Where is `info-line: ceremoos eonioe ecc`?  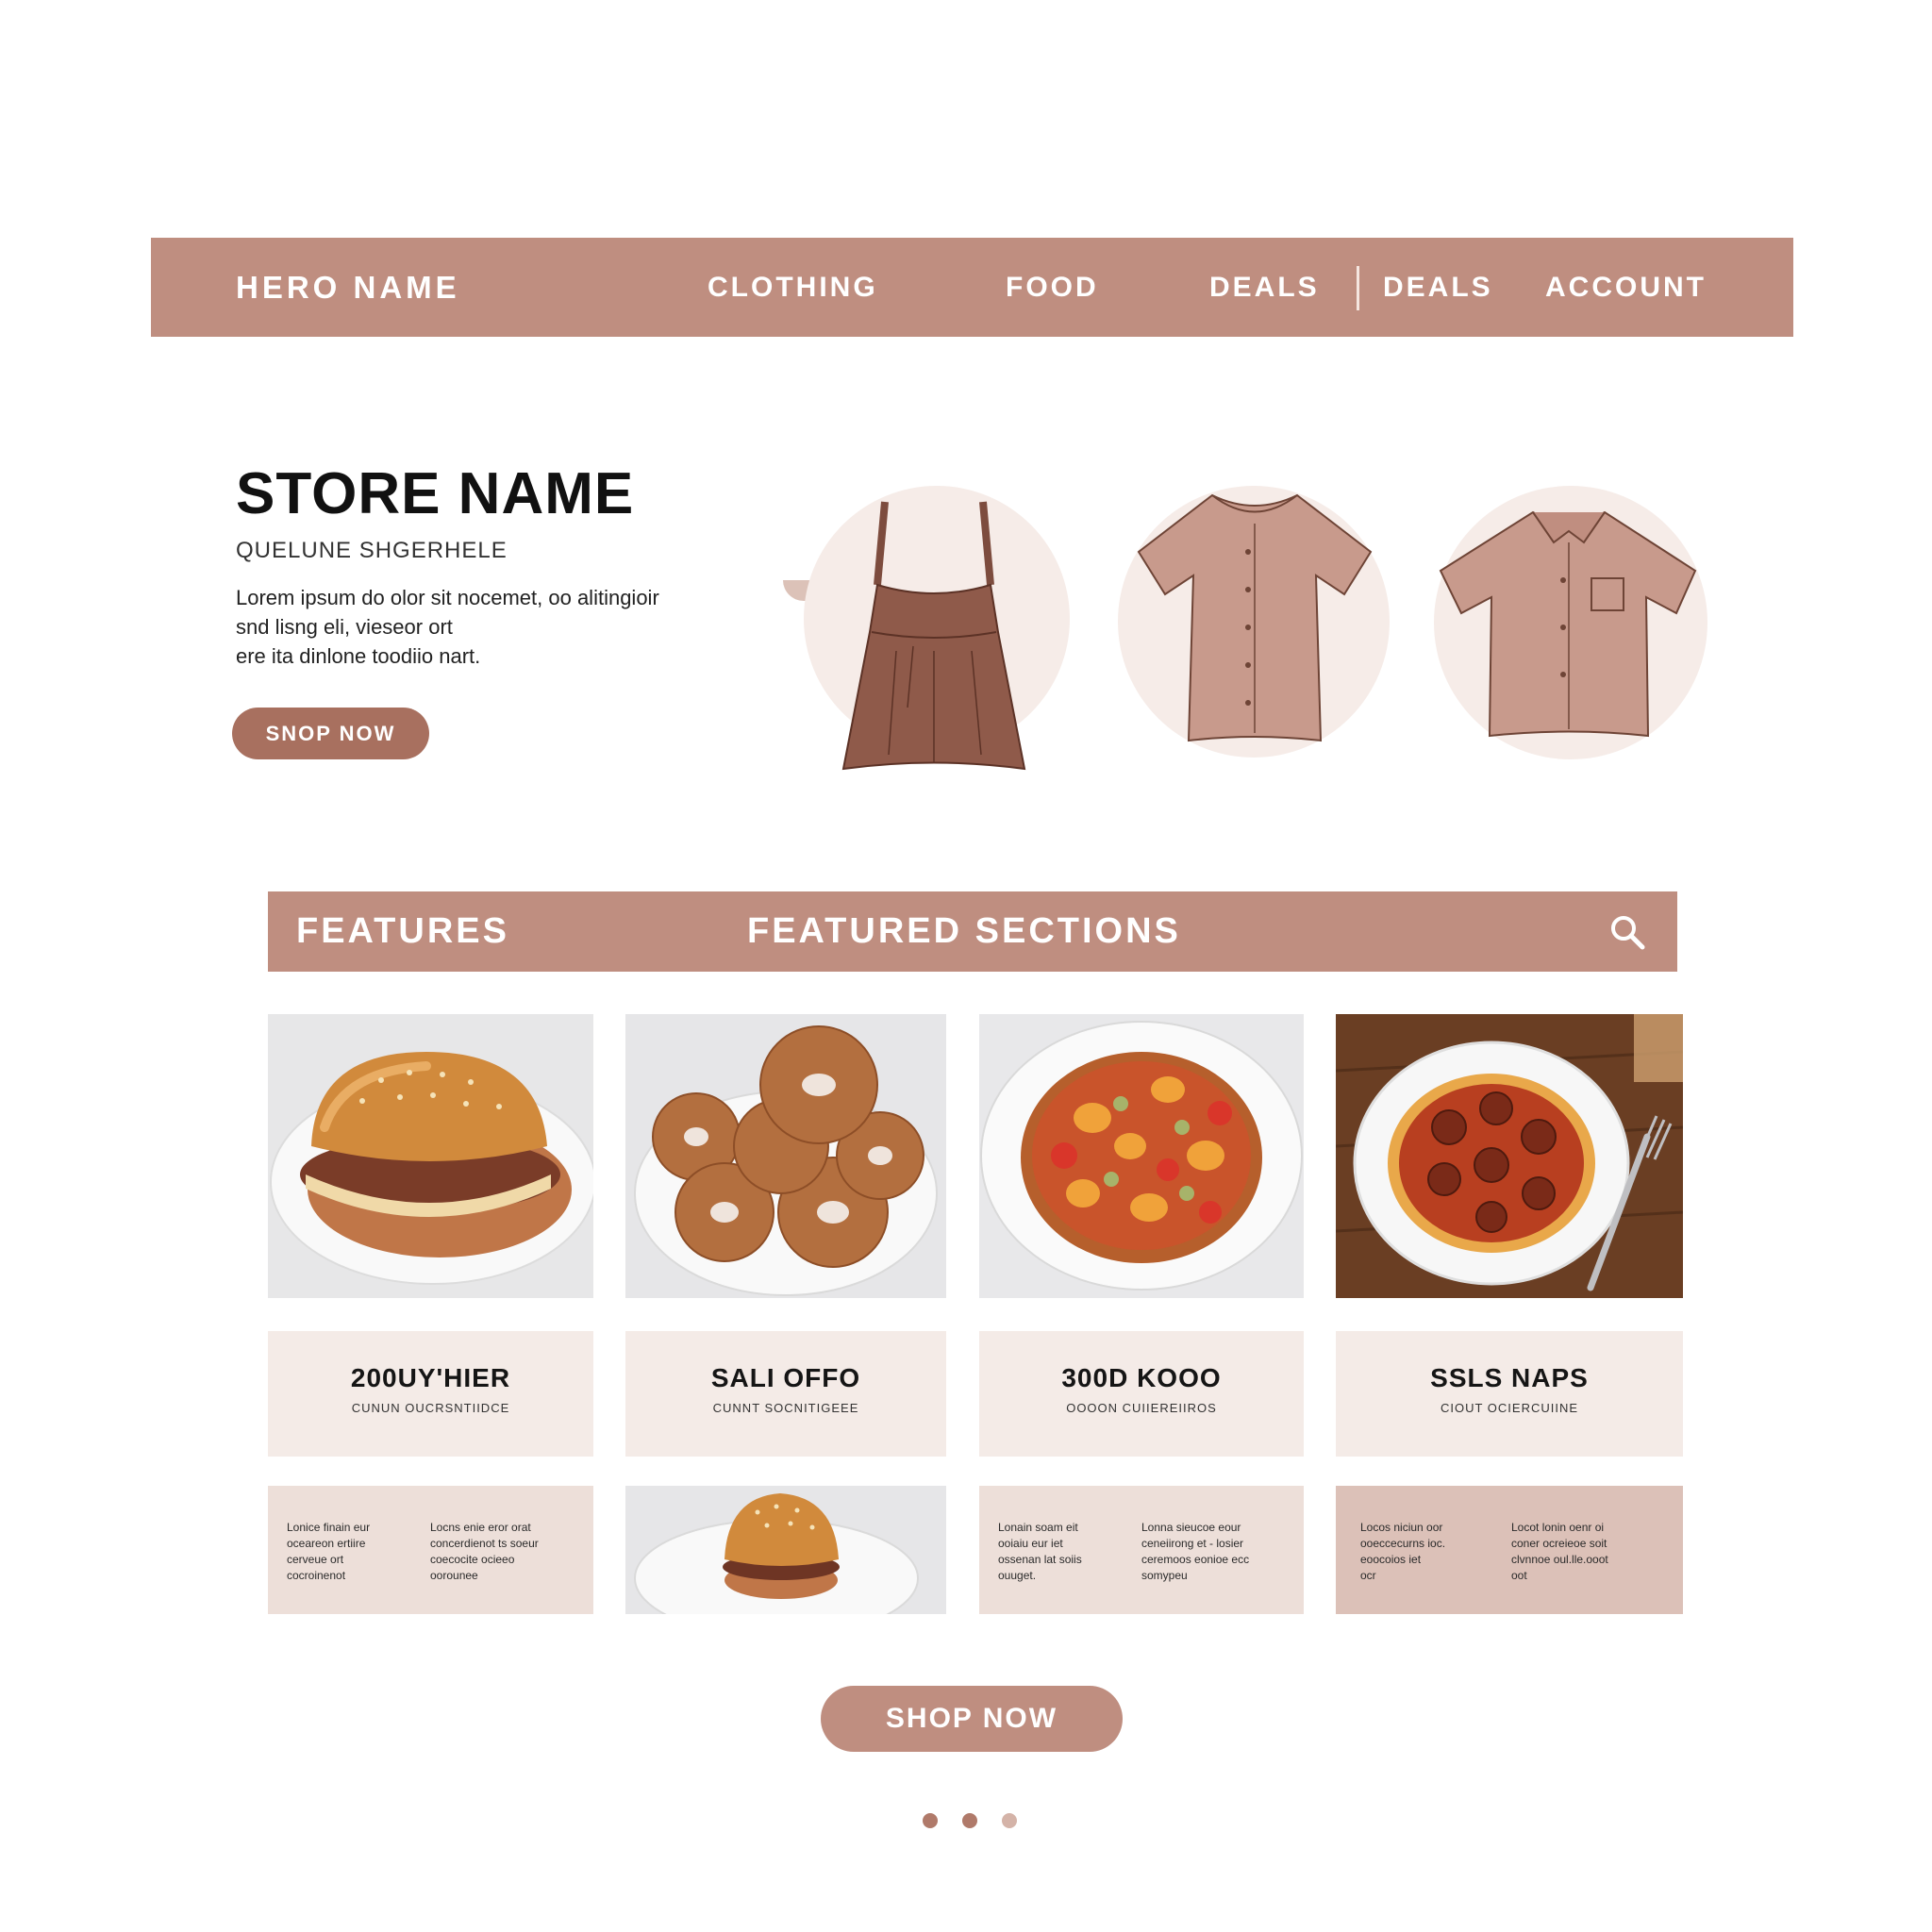
info-line: ceremoos eonioe ecc is located at coordinates (1196, 1559).